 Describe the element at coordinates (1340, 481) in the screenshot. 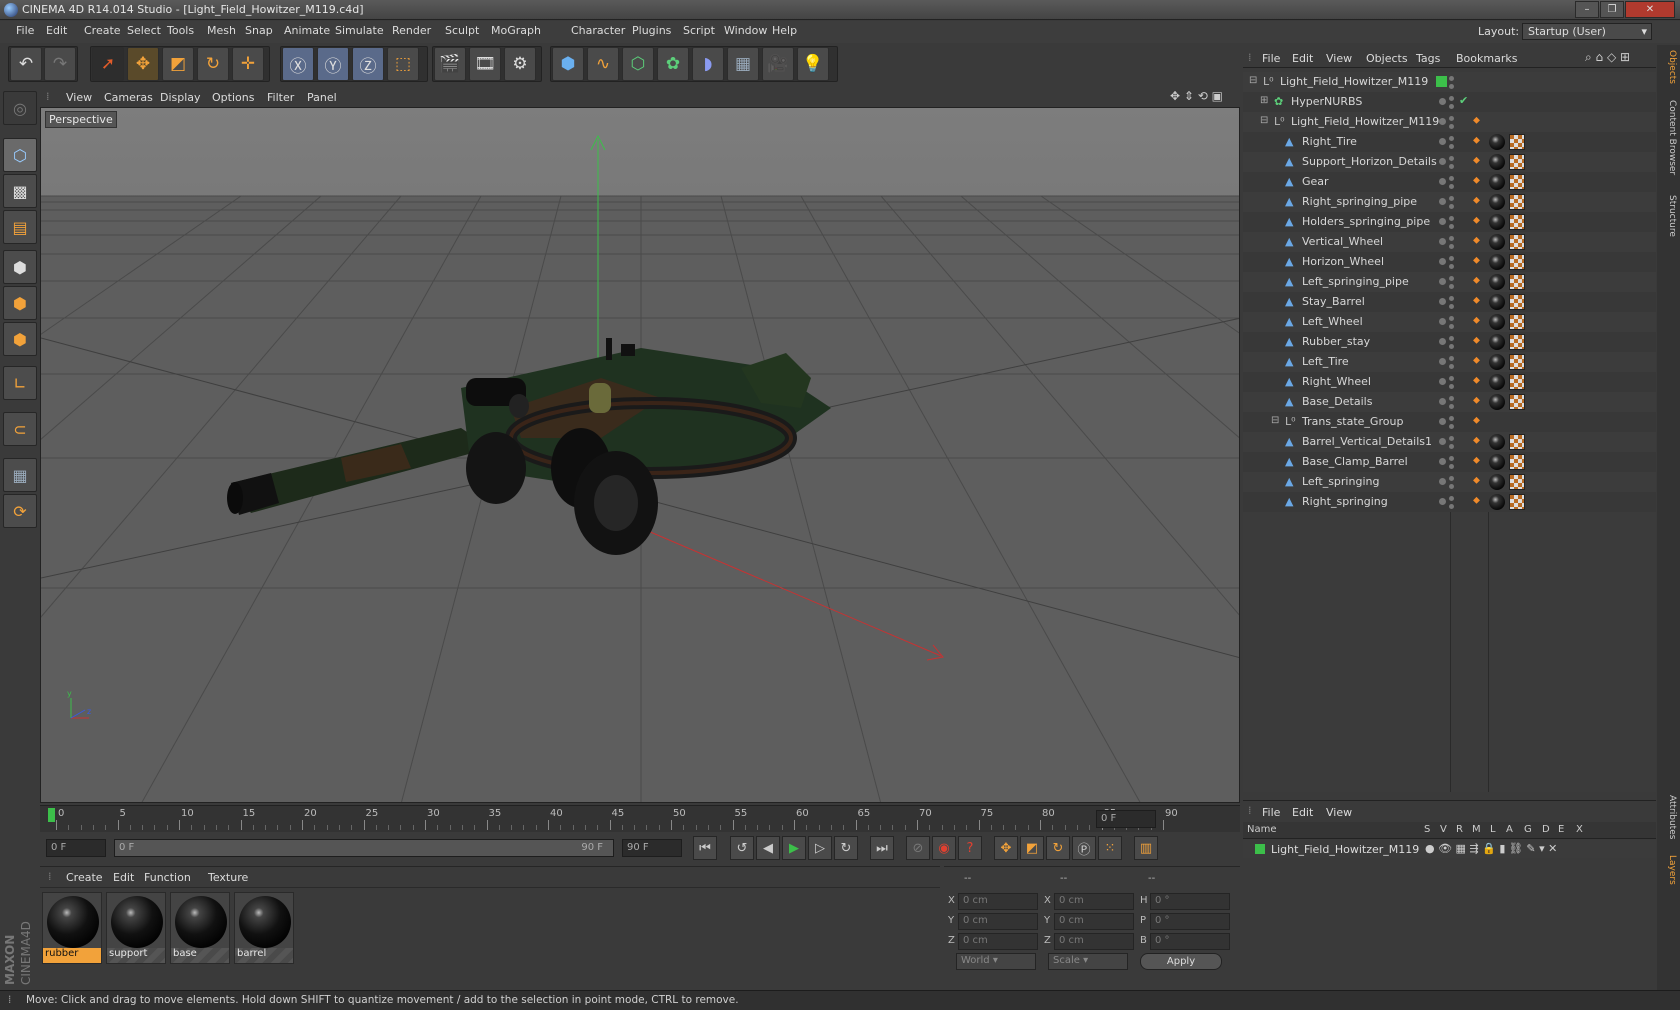

I see `object-name: Left_springing` at that location.